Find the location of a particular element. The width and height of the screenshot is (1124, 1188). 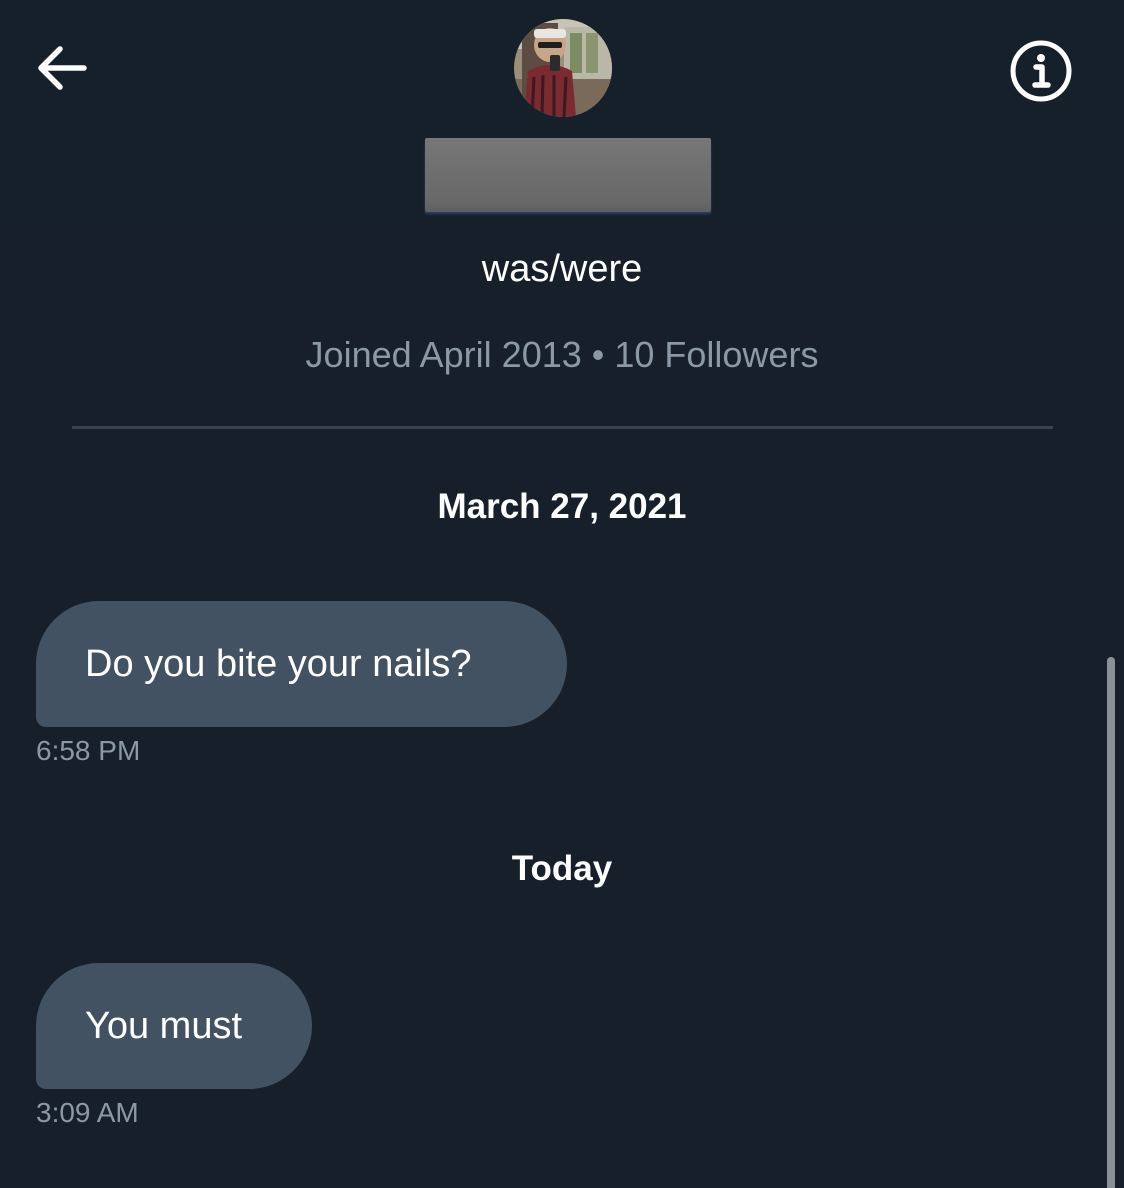

avatar-photo is located at coordinates (563, 68).